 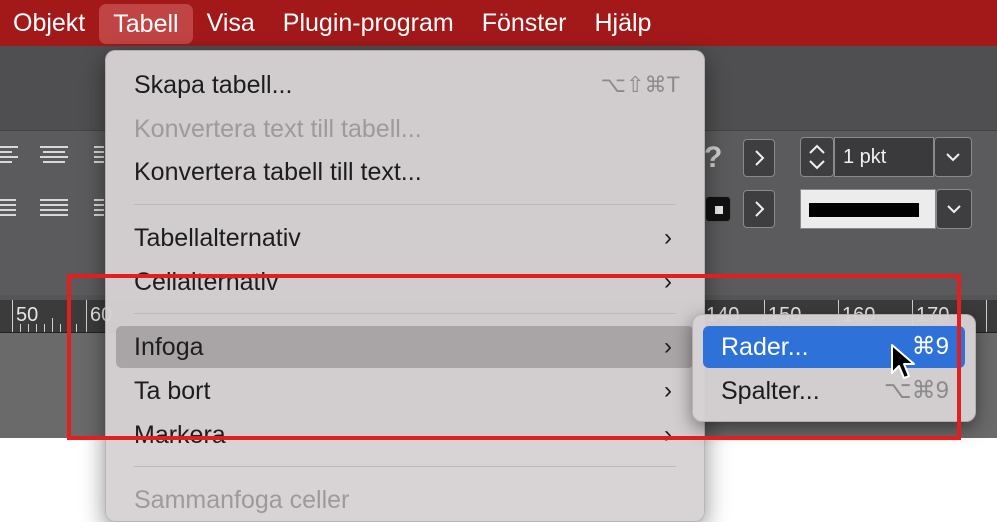 I want to click on menu-objekt: Objekt, so click(x=49, y=23).